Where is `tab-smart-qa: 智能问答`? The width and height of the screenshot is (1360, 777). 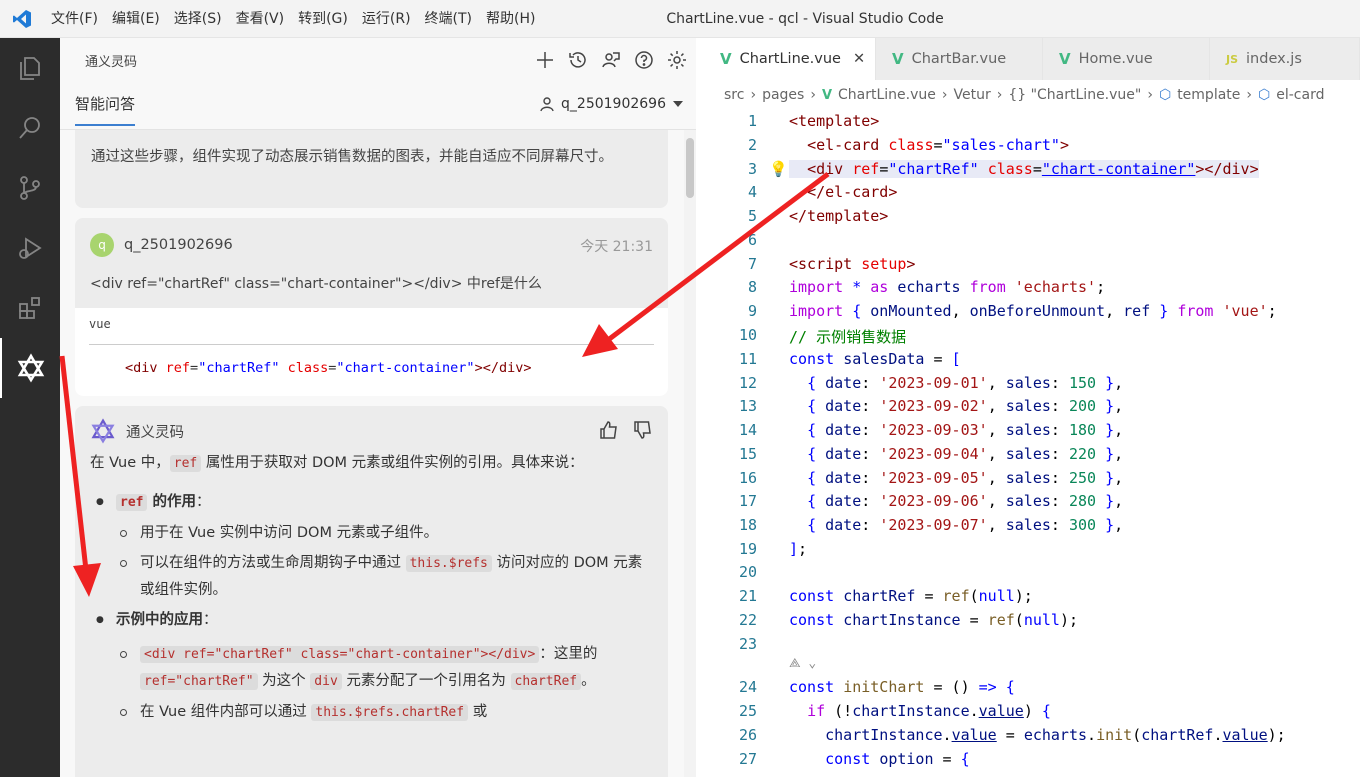 tab-smart-qa: 智能问答 is located at coordinates (105, 109).